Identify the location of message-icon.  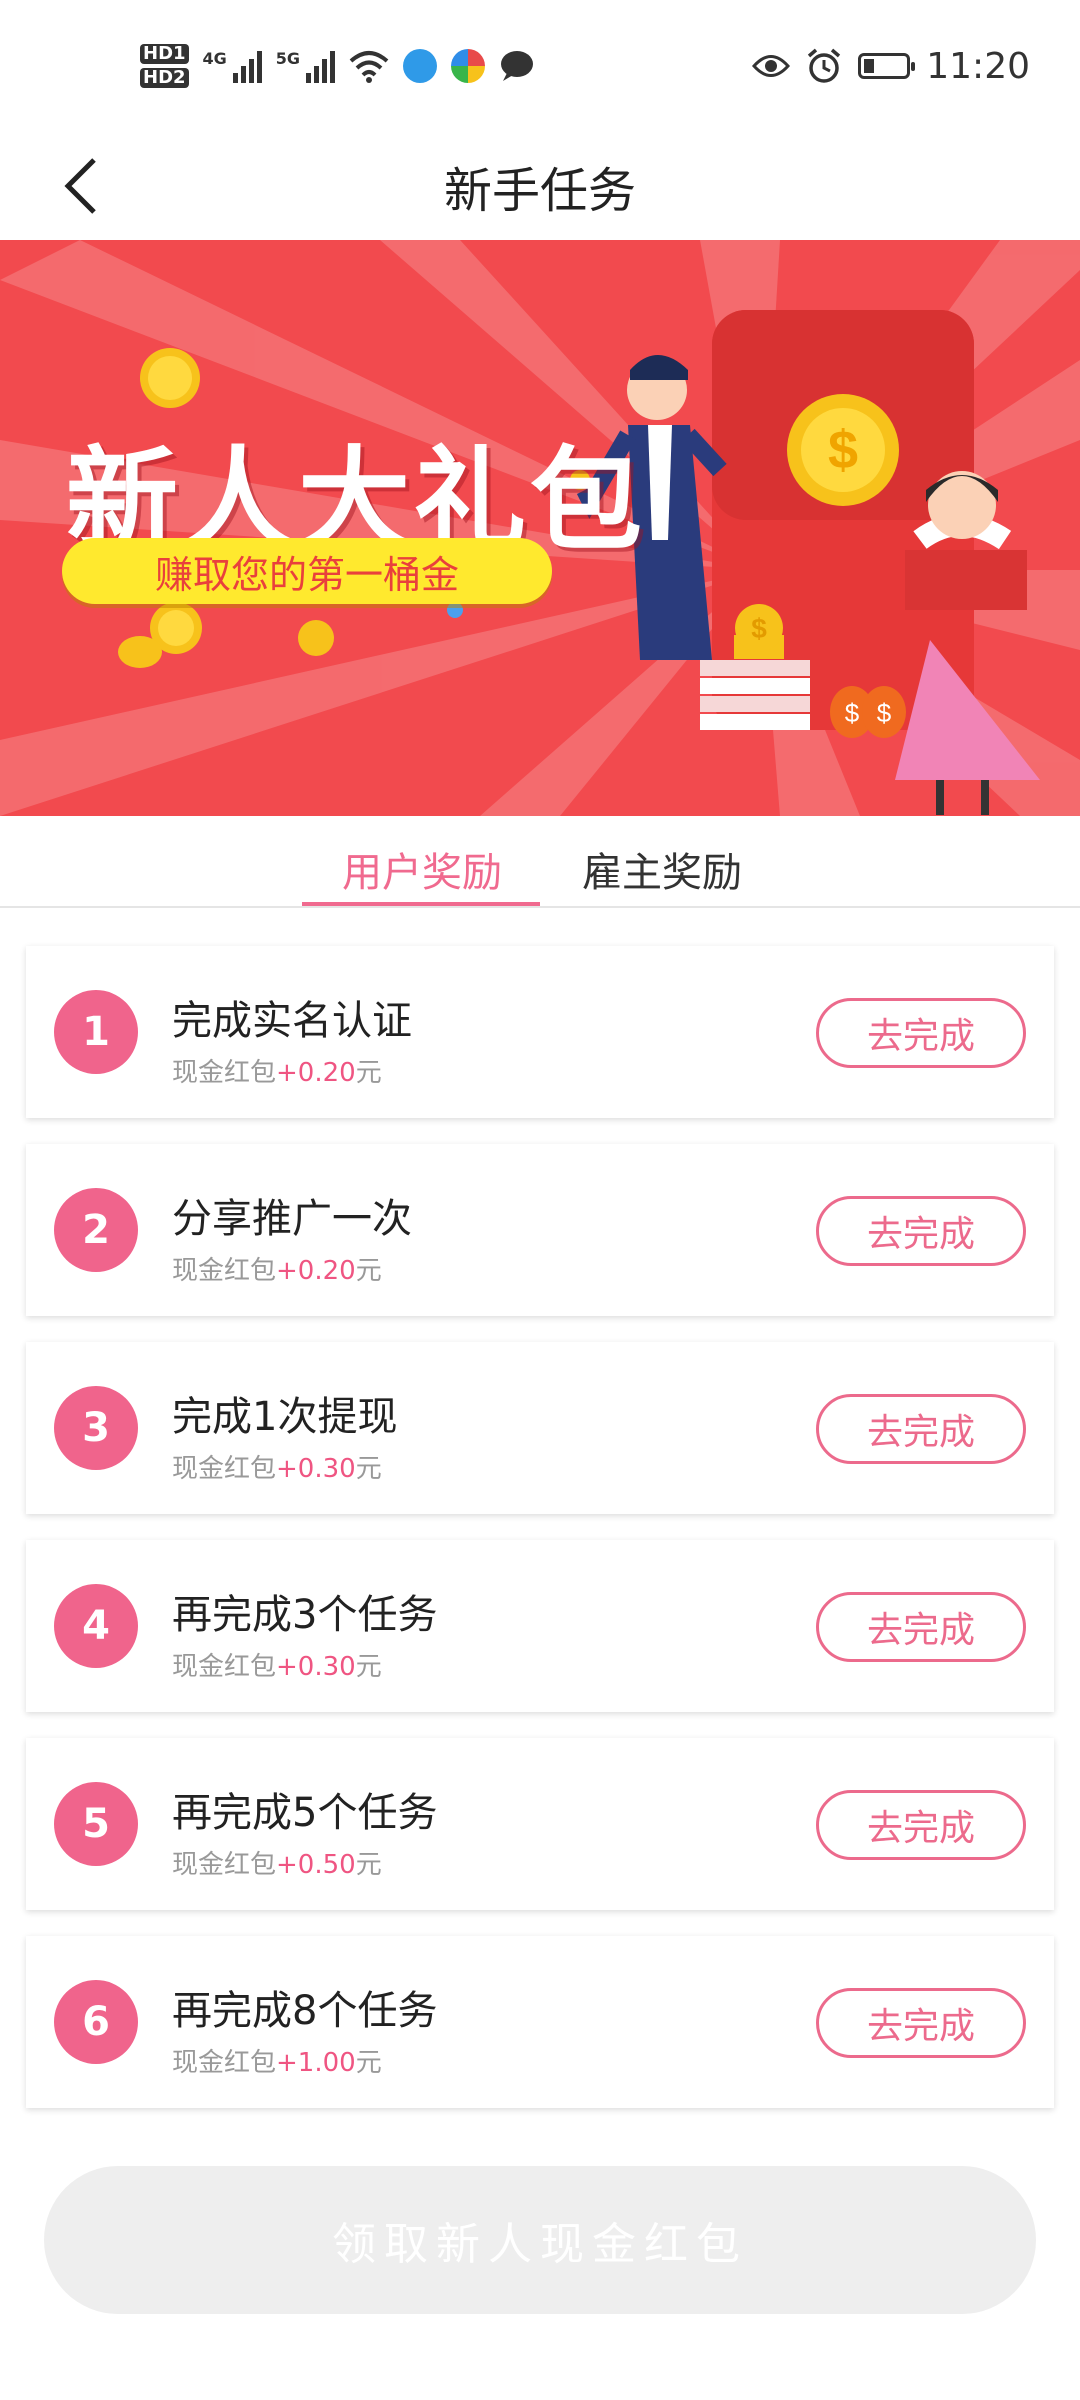
(517, 66).